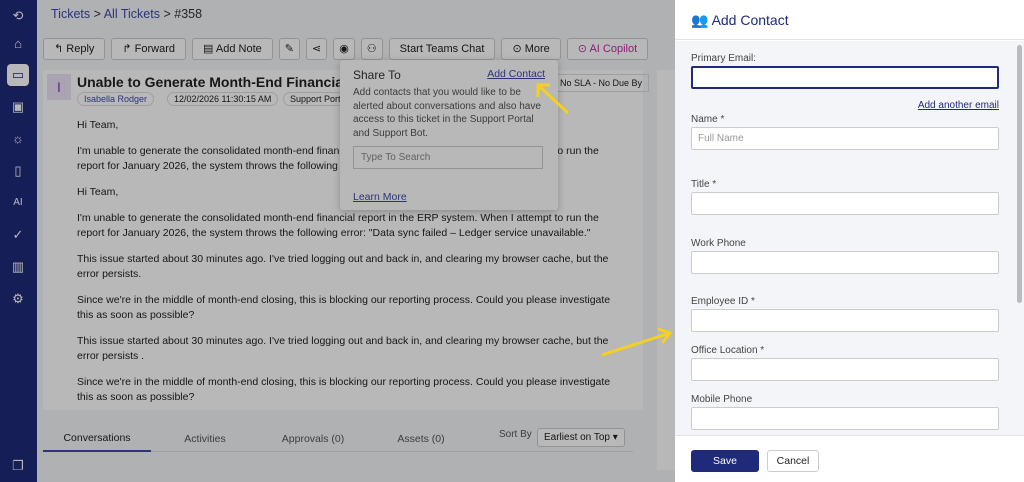  I want to click on title-input, so click(845, 203).